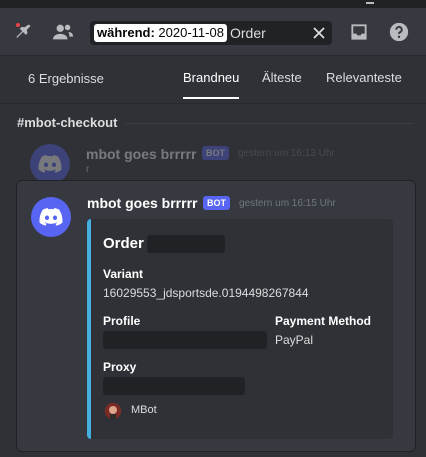 The width and height of the screenshot is (426, 457). I want to click on inbox-icon, so click(359, 32).